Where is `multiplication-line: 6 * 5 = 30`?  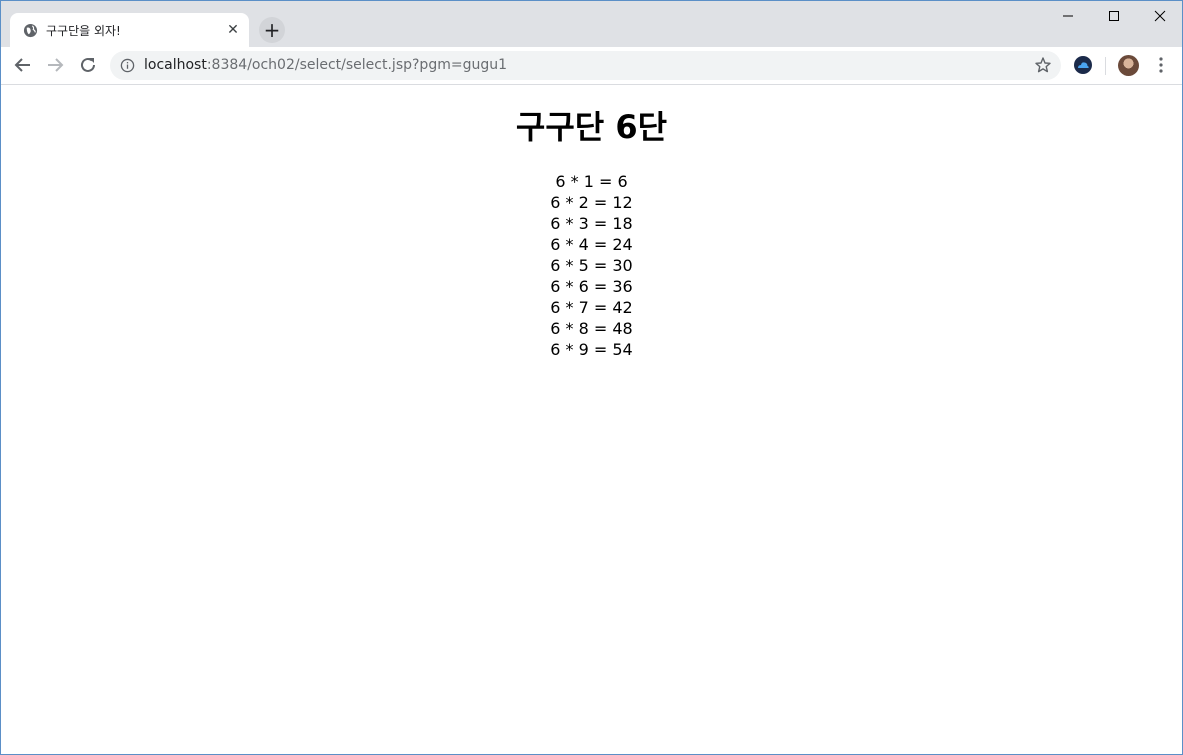 multiplication-line: 6 * 5 = 30 is located at coordinates (591, 265).